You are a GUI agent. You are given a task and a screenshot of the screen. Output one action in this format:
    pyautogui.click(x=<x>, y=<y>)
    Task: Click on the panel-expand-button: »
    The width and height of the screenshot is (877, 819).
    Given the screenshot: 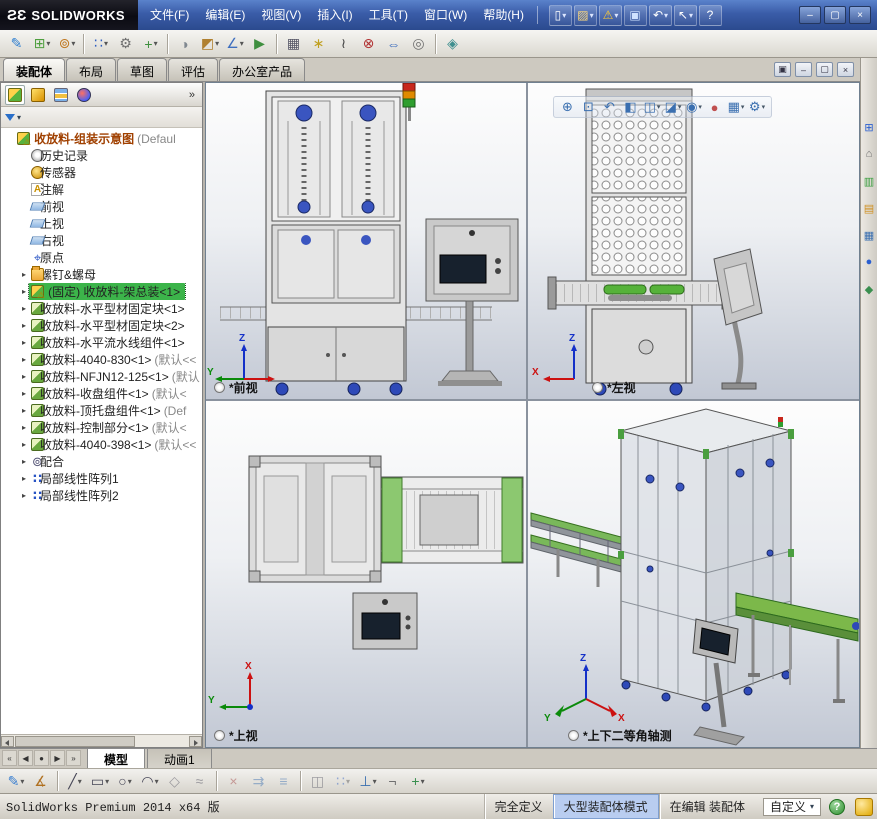 What is the action you would take?
    pyautogui.click(x=192, y=95)
    